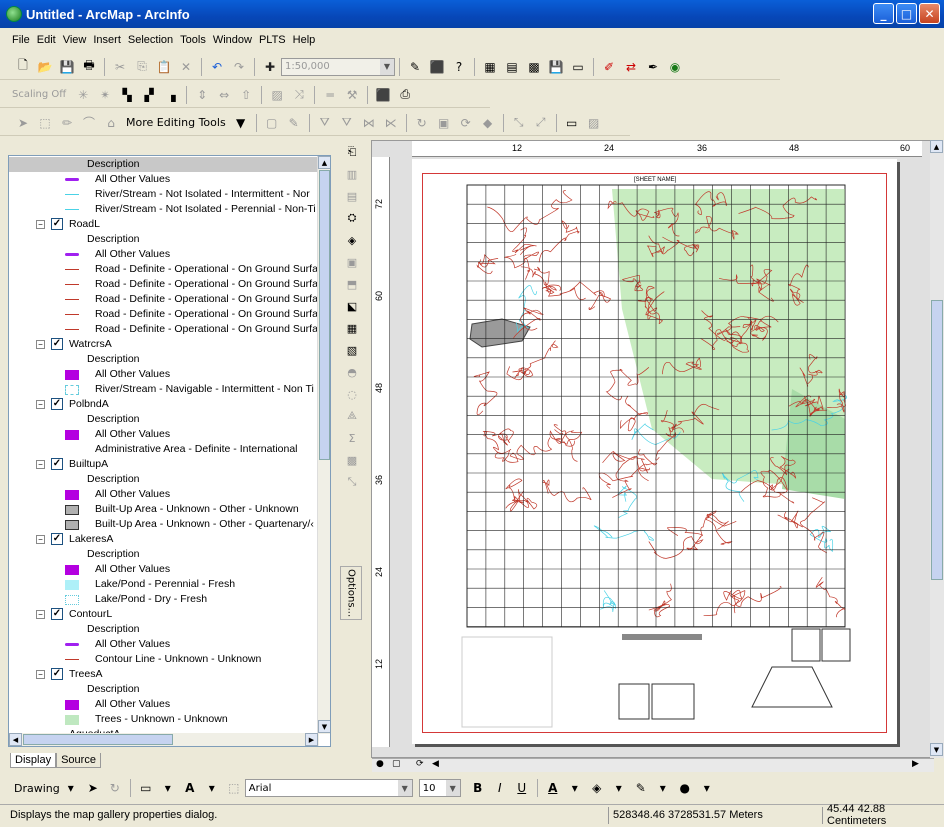 The width and height of the screenshot is (944, 827). I want to click on edit-sketch-icon: ⬚, so click(45, 123).